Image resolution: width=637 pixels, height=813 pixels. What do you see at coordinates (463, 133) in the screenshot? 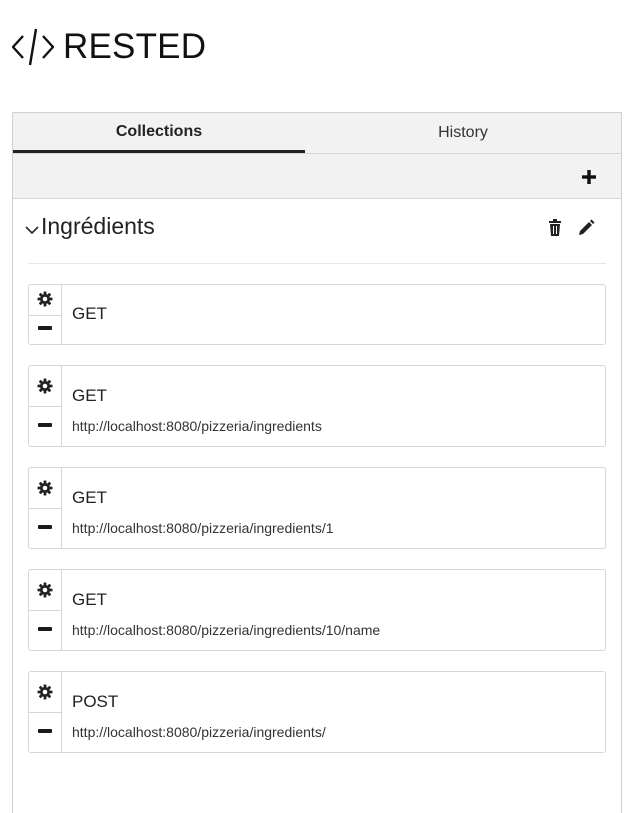
I see `tab-history: History` at bounding box center [463, 133].